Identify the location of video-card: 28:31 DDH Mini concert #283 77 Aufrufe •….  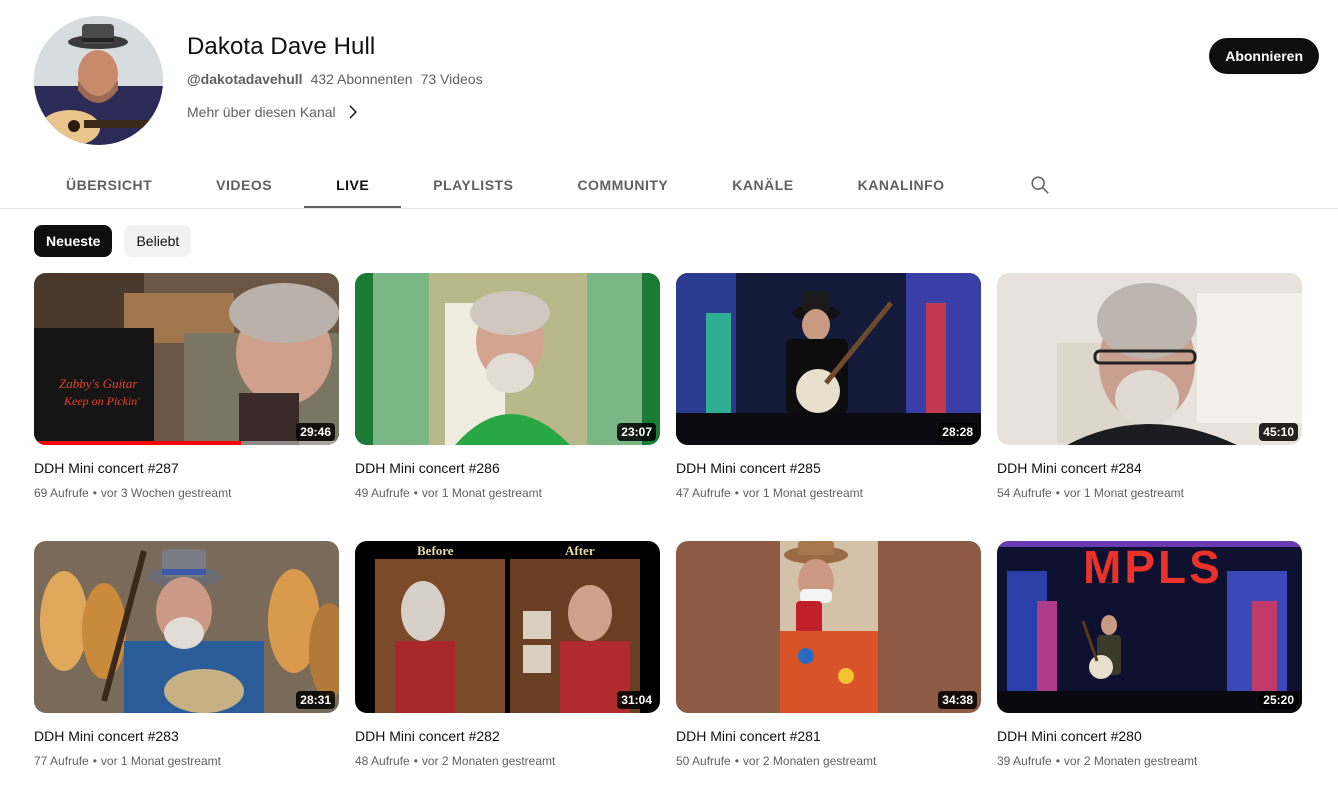
(186, 668).